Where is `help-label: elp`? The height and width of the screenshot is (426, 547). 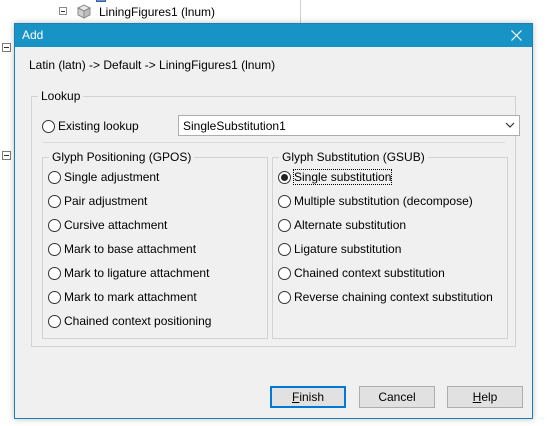
help-label: elp is located at coordinates (489, 397).